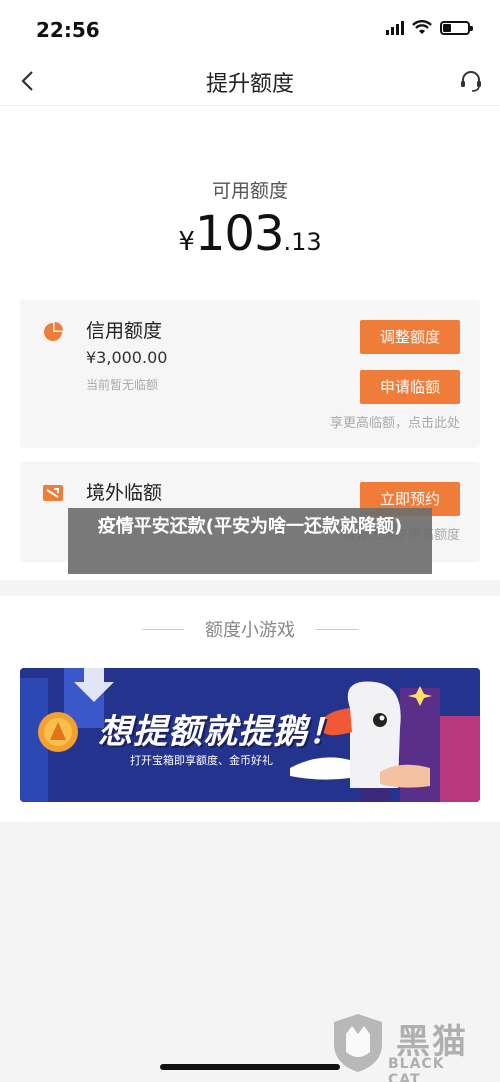 This screenshot has height=1082, width=500. Describe the element at coordinates (410, 337) in the screenshot. I see `adjust-limit-button: 调整额度` at that location.